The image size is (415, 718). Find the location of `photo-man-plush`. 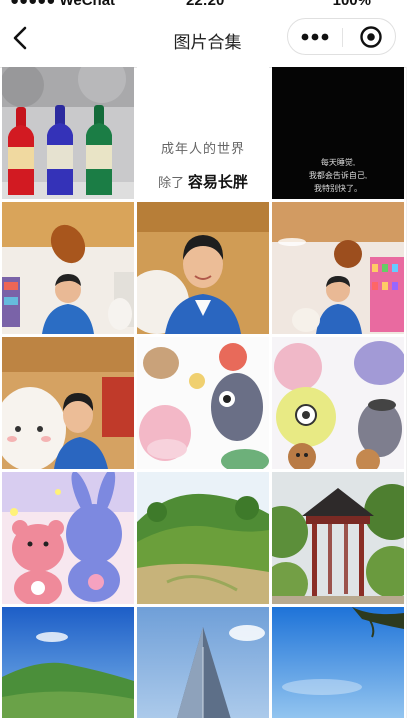

photo-man-plush is located at coordinates (68, 403).